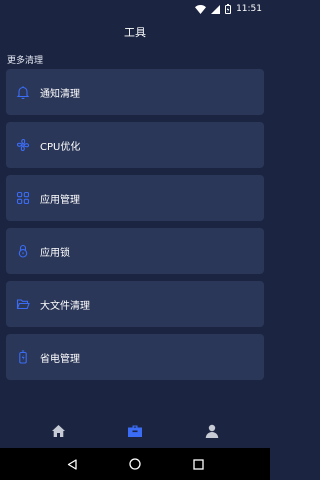 The width and height of the screenshot is (320, 480). Describe the element at coordinates (23, 145) in the screenshot. I see `fan-icon` at that location.